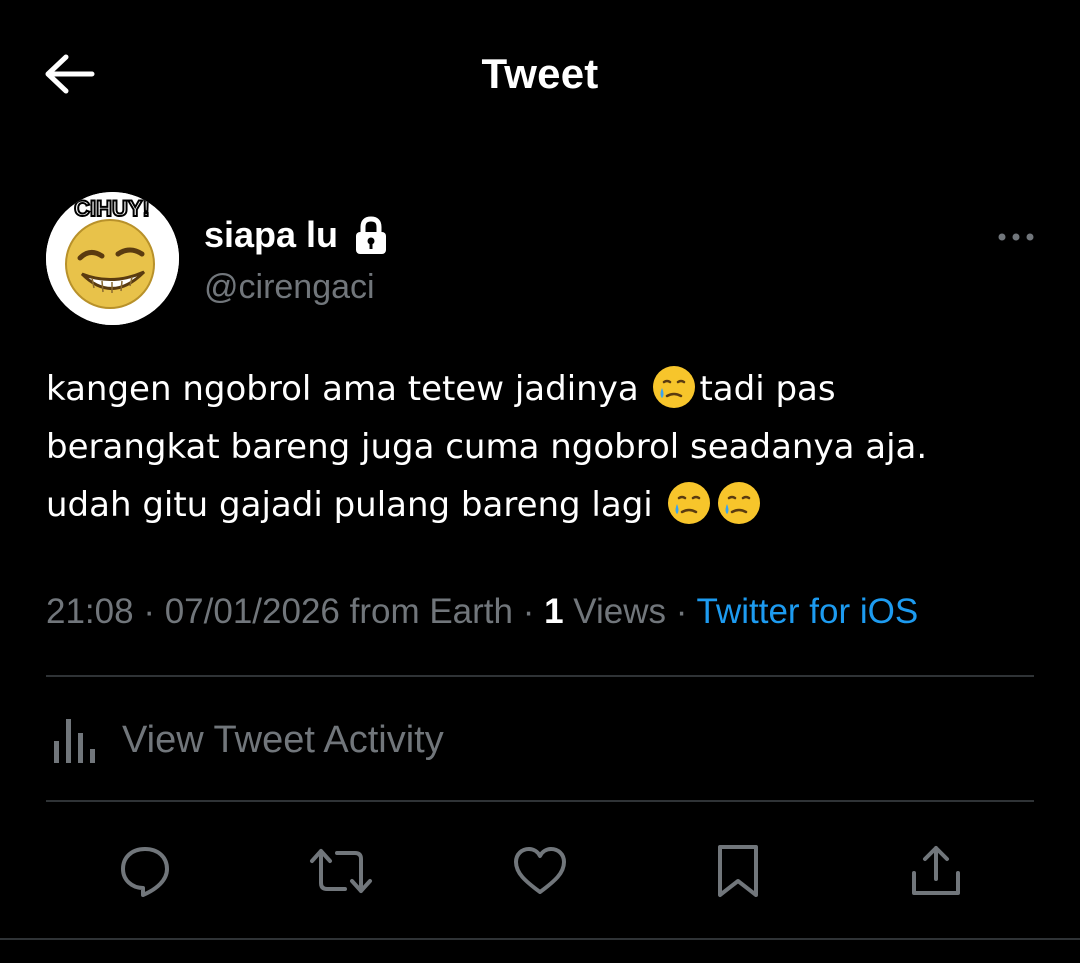  What do you see at coordinates (74, 741) in the screenshot?
I see `analytics-icon` at bounding box center [74, 741].